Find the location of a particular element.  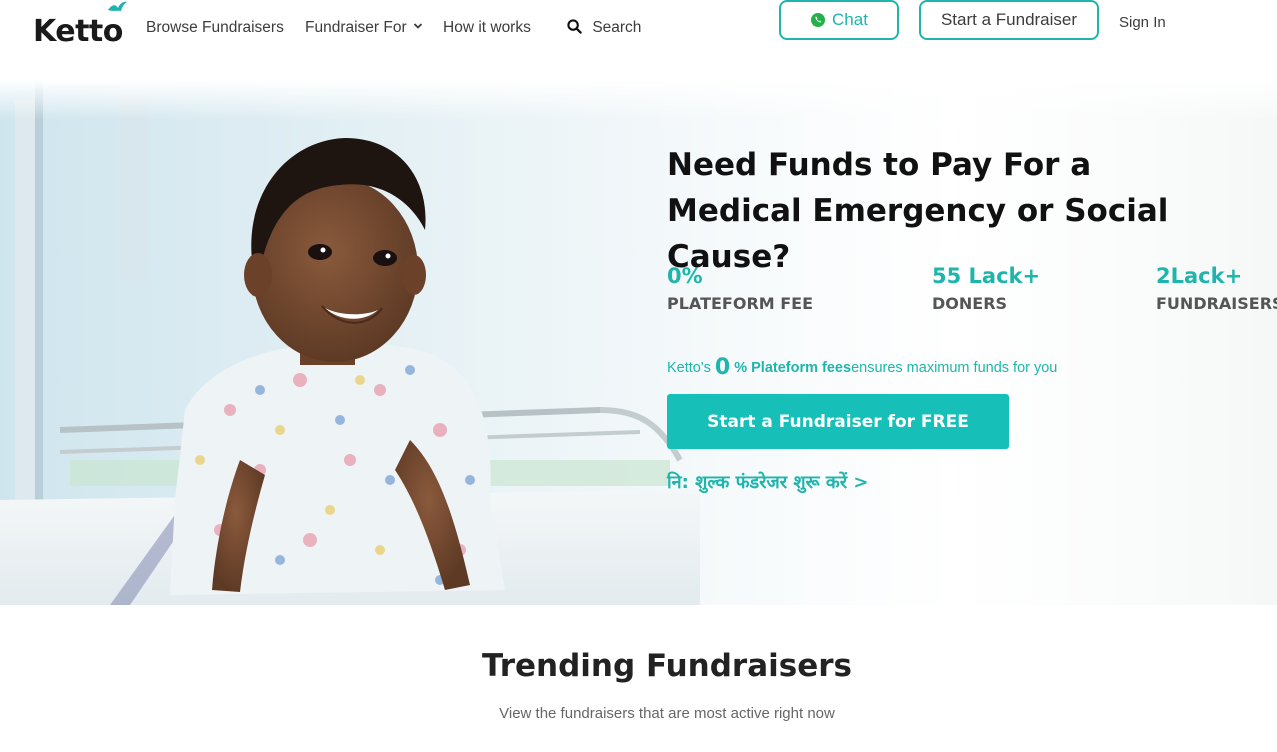

stat-value: 2Lack+ is located at coordinates (1199, 276).